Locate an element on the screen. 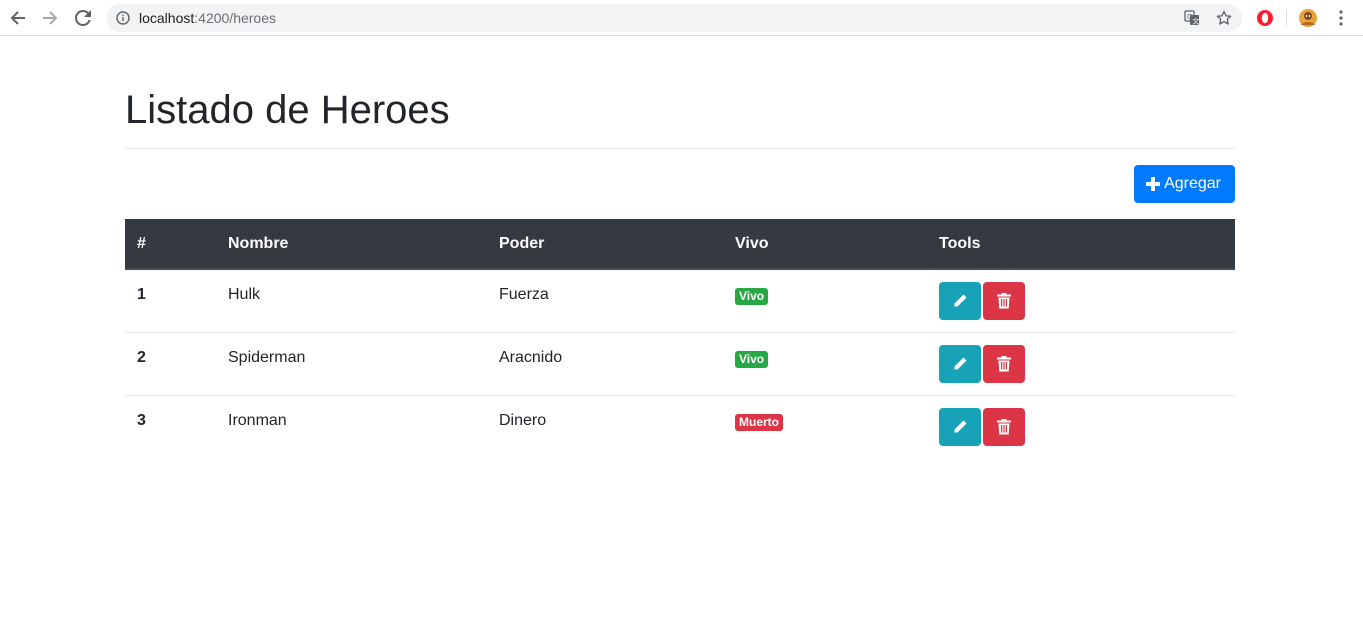  page-title: Listado de Heroes is located at coordinates (287, 110).